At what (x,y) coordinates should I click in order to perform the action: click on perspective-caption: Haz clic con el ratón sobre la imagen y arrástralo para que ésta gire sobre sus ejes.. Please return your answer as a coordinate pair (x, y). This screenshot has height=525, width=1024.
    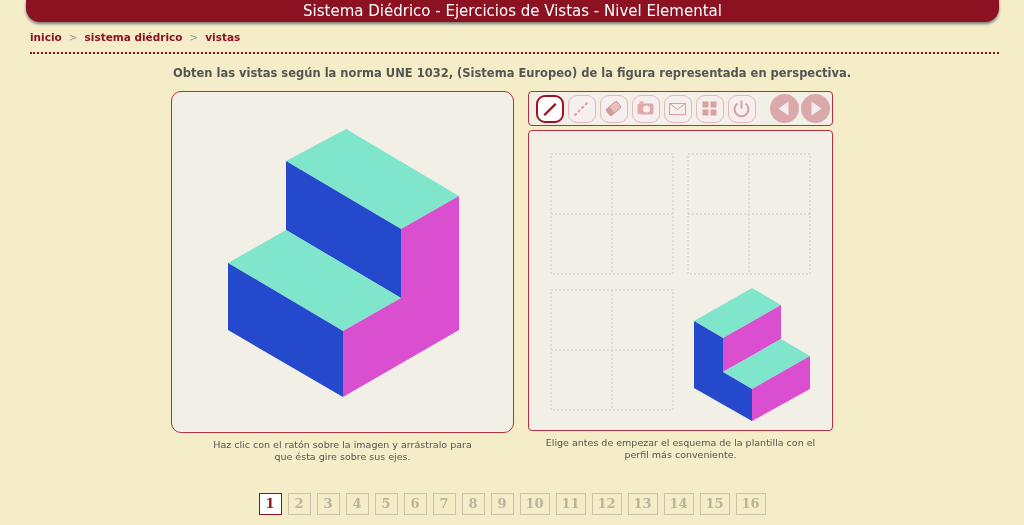
    Looking at the image, I should click on (342, 451).